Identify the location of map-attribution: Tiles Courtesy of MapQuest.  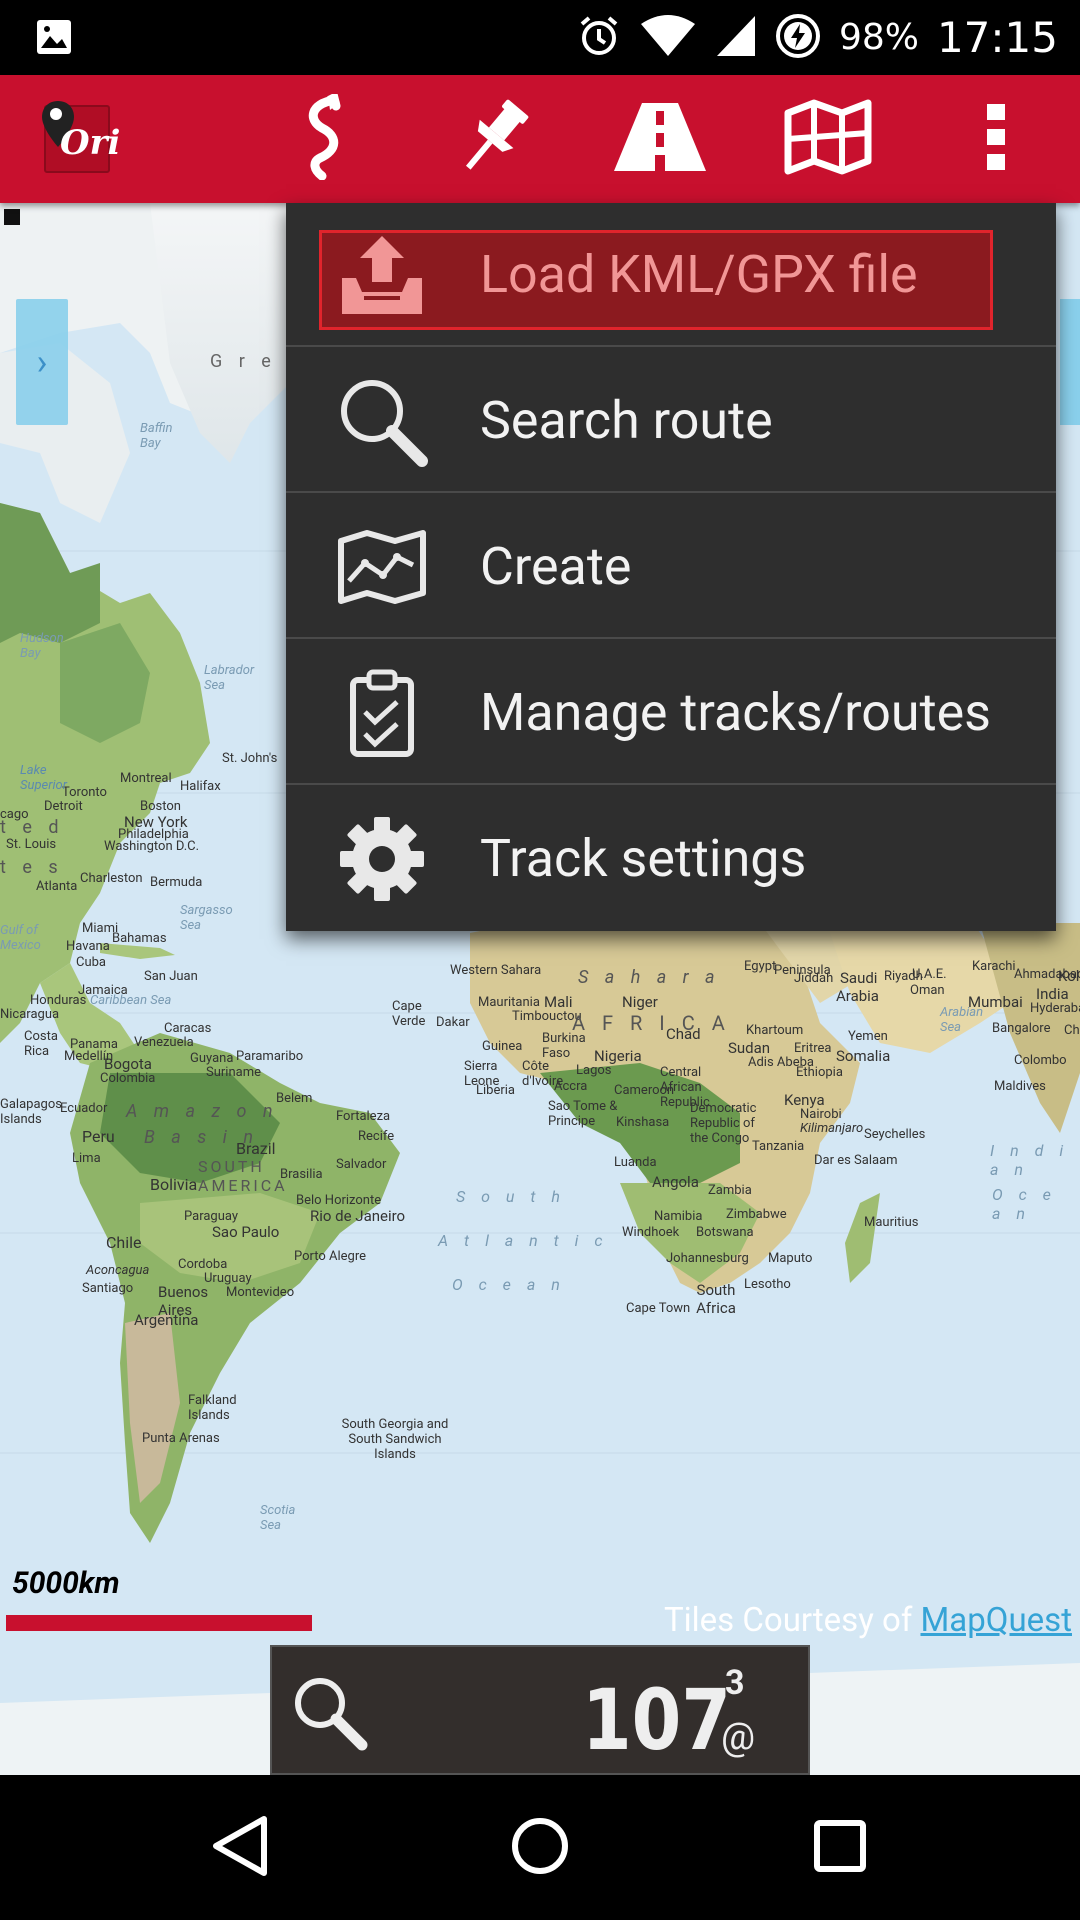
(868, 1620).